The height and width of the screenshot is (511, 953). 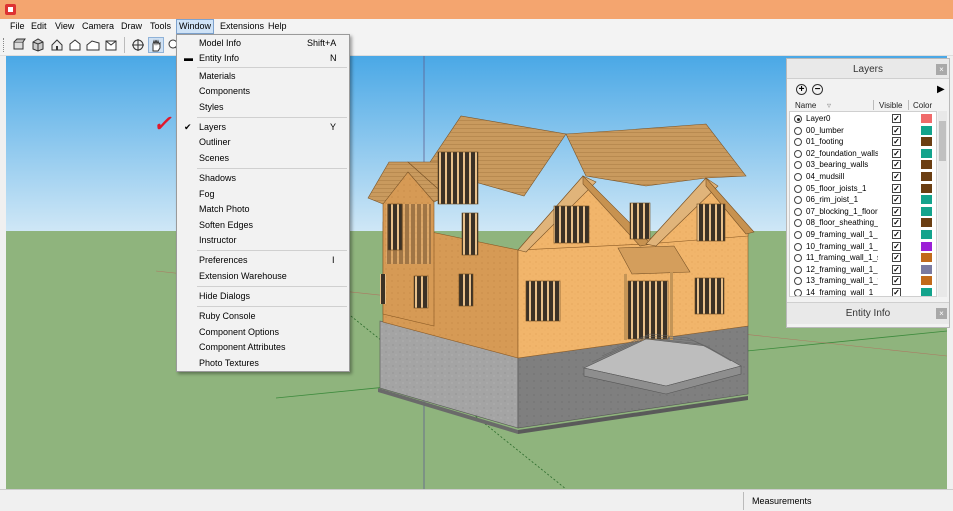 What do you see at coordinates (890, 105) in the screenshot?
I see `column-header-visible: Visible` at bounding box center [890, 105].